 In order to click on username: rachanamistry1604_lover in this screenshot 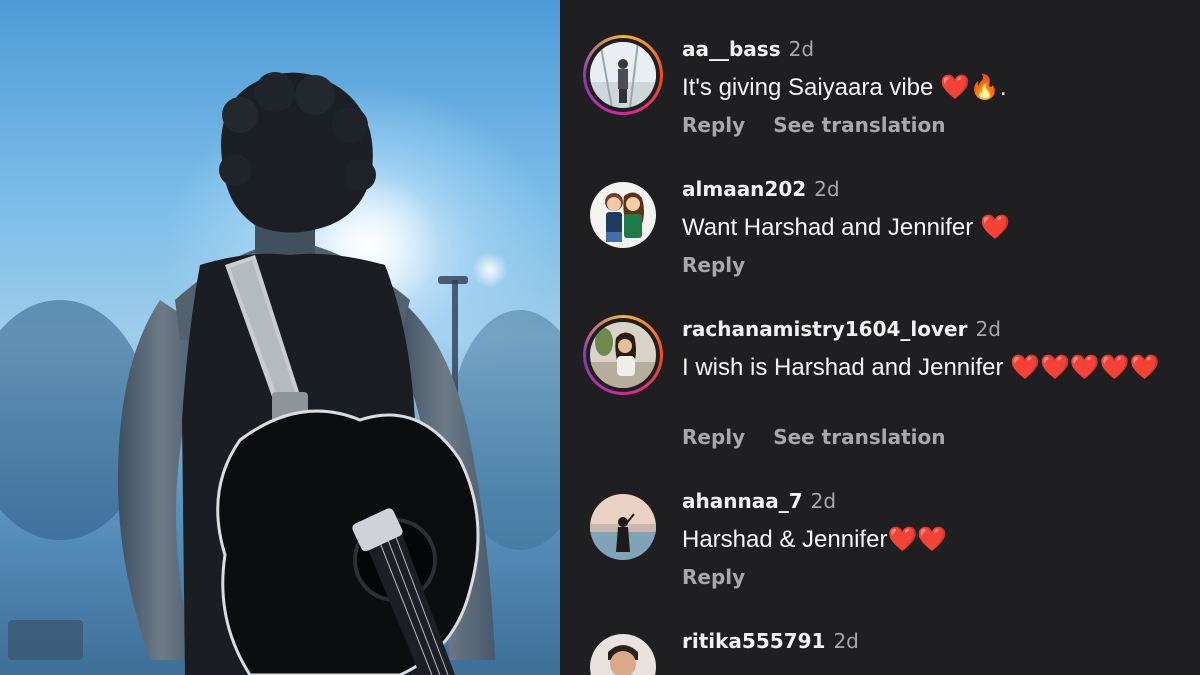, I will do `click(824, 329)`.